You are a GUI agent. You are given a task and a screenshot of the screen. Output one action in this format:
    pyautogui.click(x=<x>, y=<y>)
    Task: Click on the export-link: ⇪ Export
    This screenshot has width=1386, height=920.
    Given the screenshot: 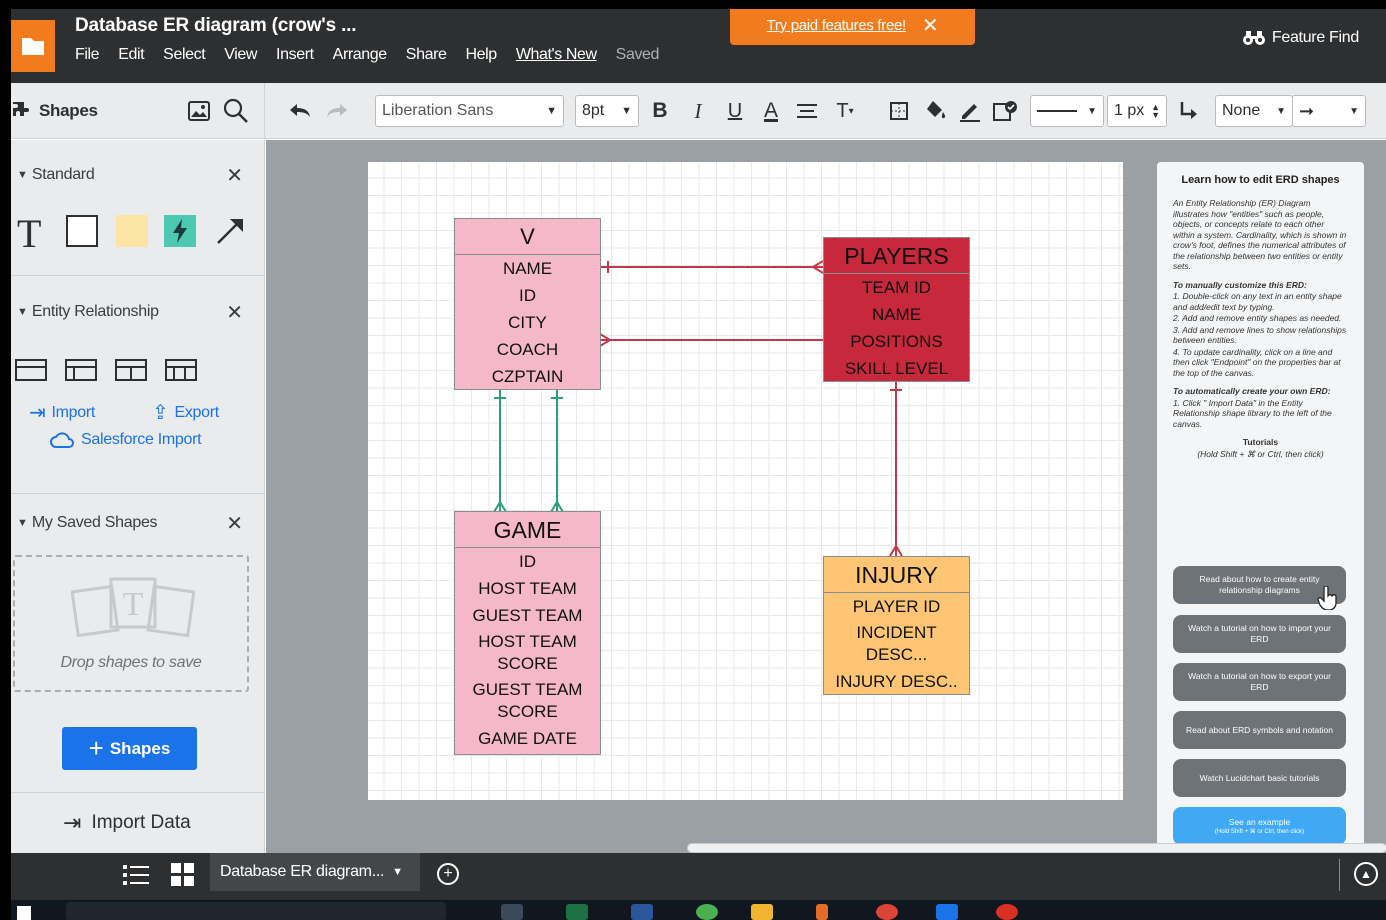 What is the action you would take?
    pyautogui.click(x=185, y=412)
    